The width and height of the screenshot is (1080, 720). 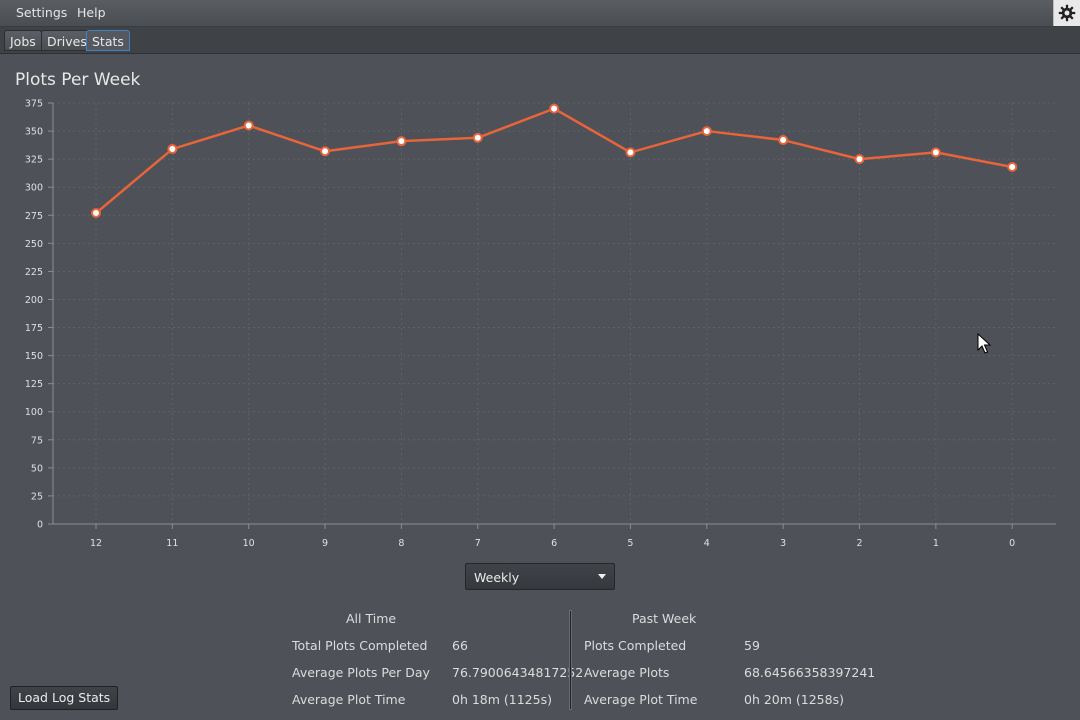 I want to click on period-select: Weekly, so click(x=540, y=576).